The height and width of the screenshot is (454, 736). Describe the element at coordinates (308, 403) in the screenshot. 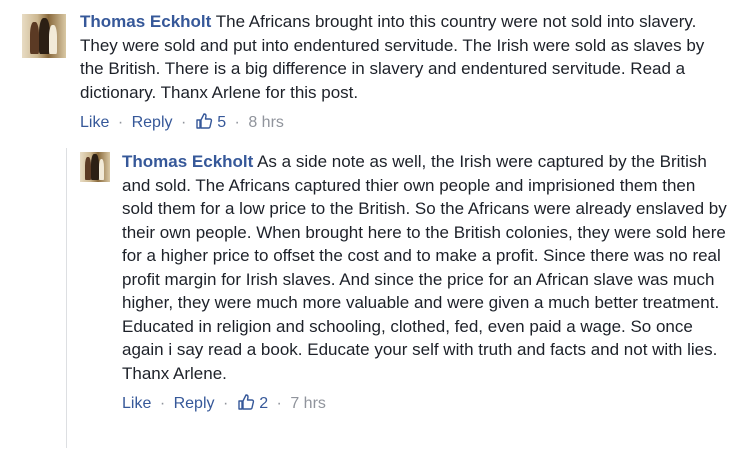

I see `timestamp: 7 hrs` at that location.